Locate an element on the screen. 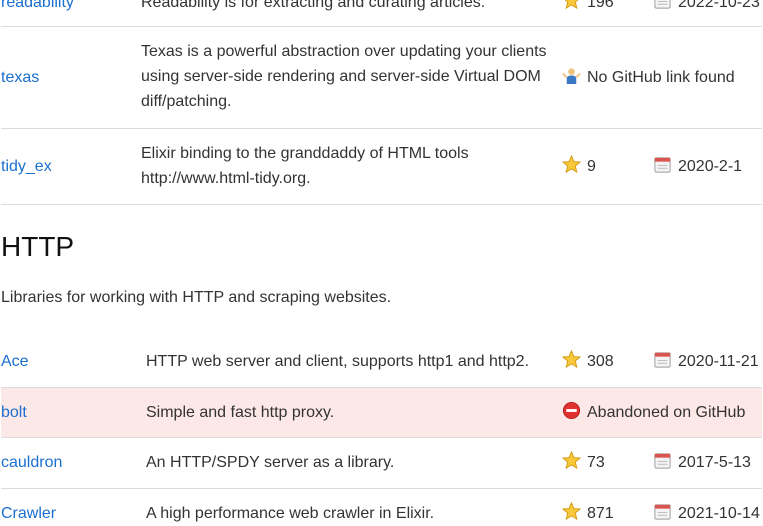 Image resolution: width=763 pixels, height=526 pixels. last-commit-date: 2020-11-21 is located at coordinates (706, 361).